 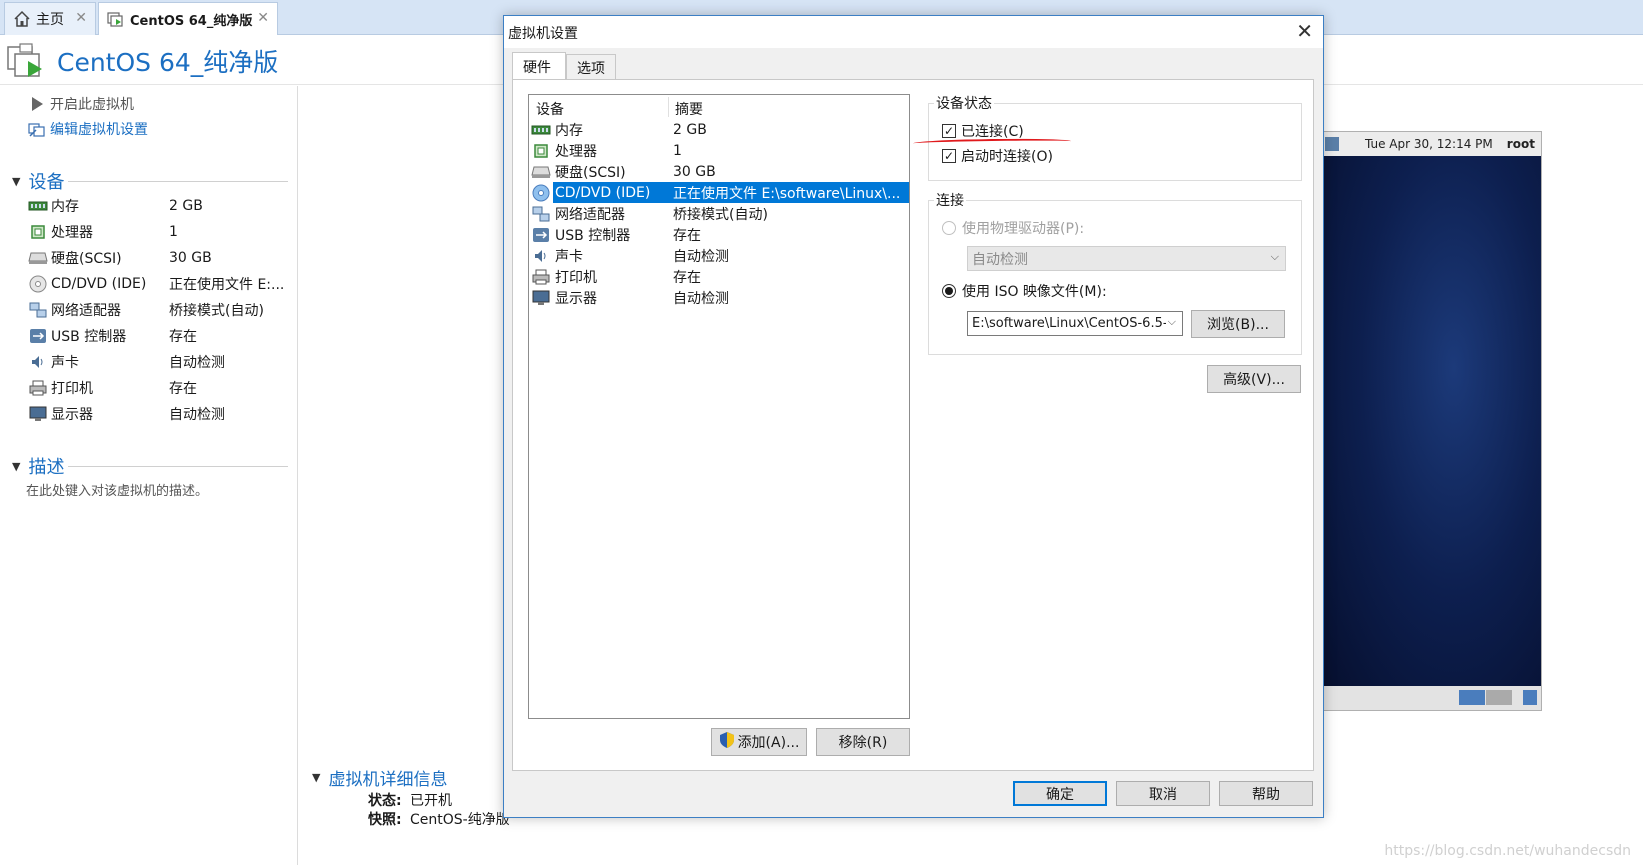 What do you see at coordinates (46, 467) in the screenshot?
I see `description-section-title: 描述` at bounding box center [46, 467].